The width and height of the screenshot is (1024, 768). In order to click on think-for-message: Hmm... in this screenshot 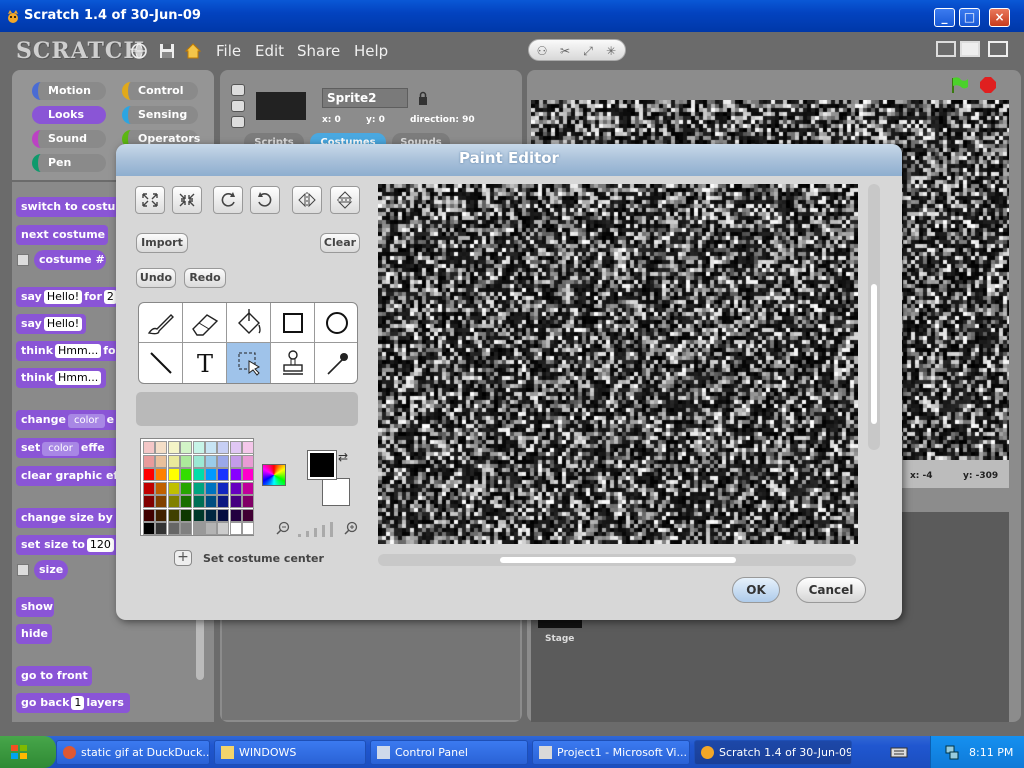, I will do `click(78, 351)`.